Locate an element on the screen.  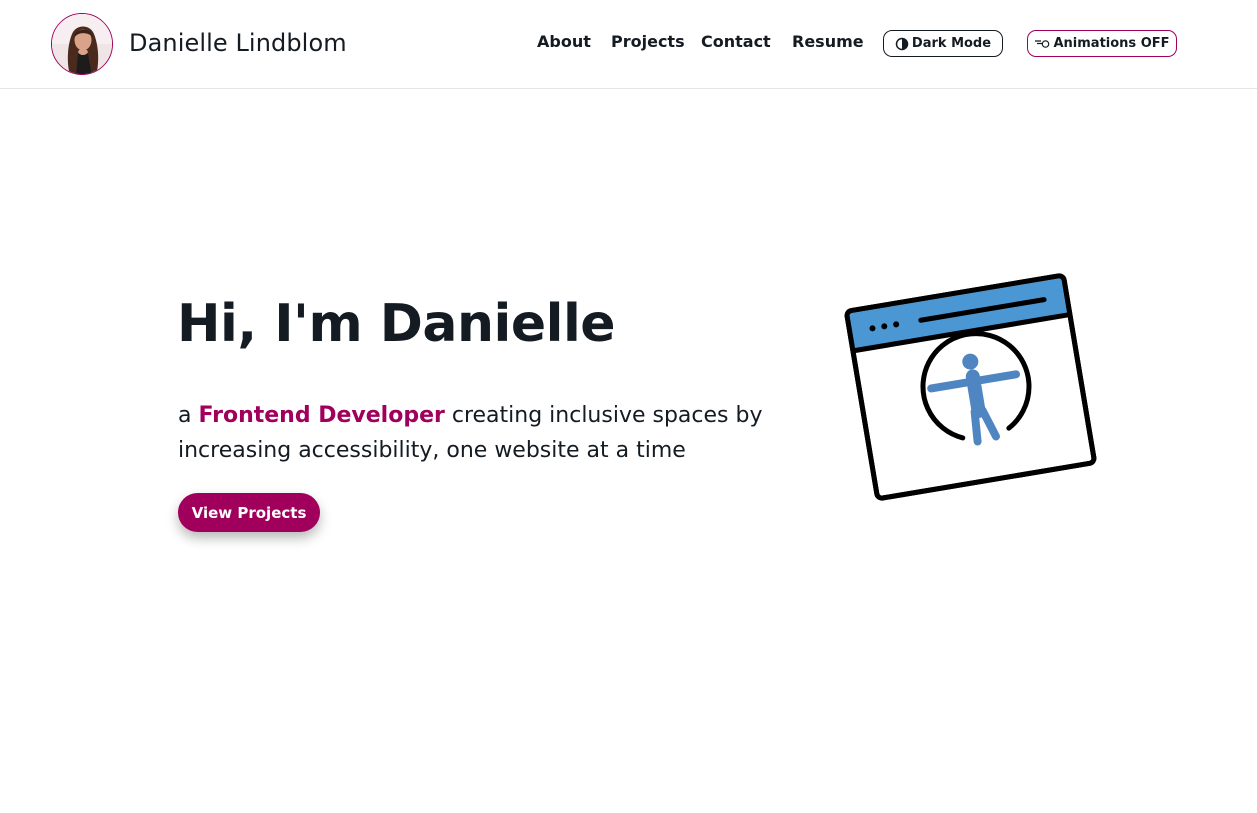
hero-title: Hi, I'm Danielle is located at coordinates (396, 324).